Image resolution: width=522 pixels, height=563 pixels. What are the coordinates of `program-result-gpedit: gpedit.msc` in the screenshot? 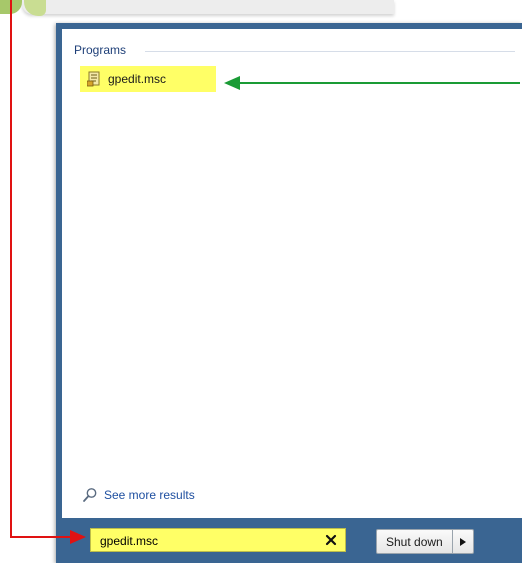 It's located at (148, 79).